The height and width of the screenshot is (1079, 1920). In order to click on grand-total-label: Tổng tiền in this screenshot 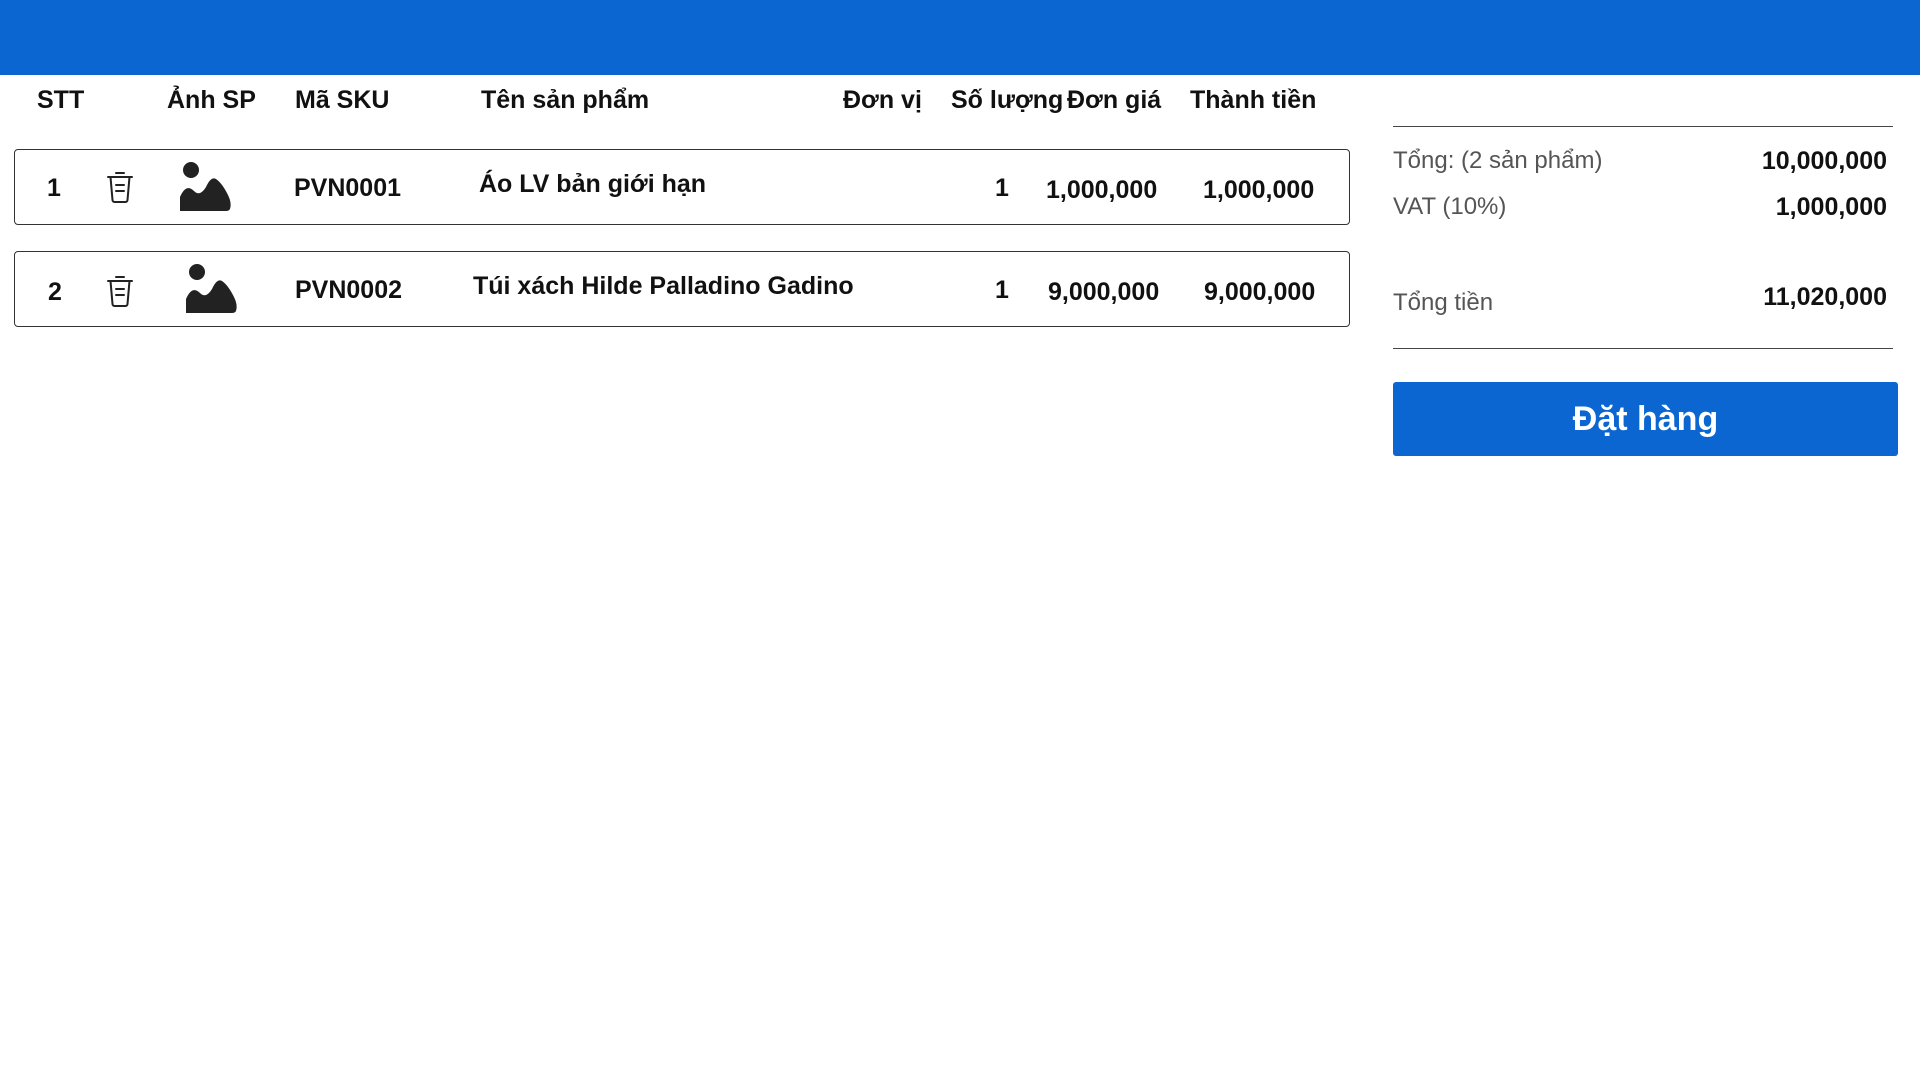, I will do `click(1443, 302)`.